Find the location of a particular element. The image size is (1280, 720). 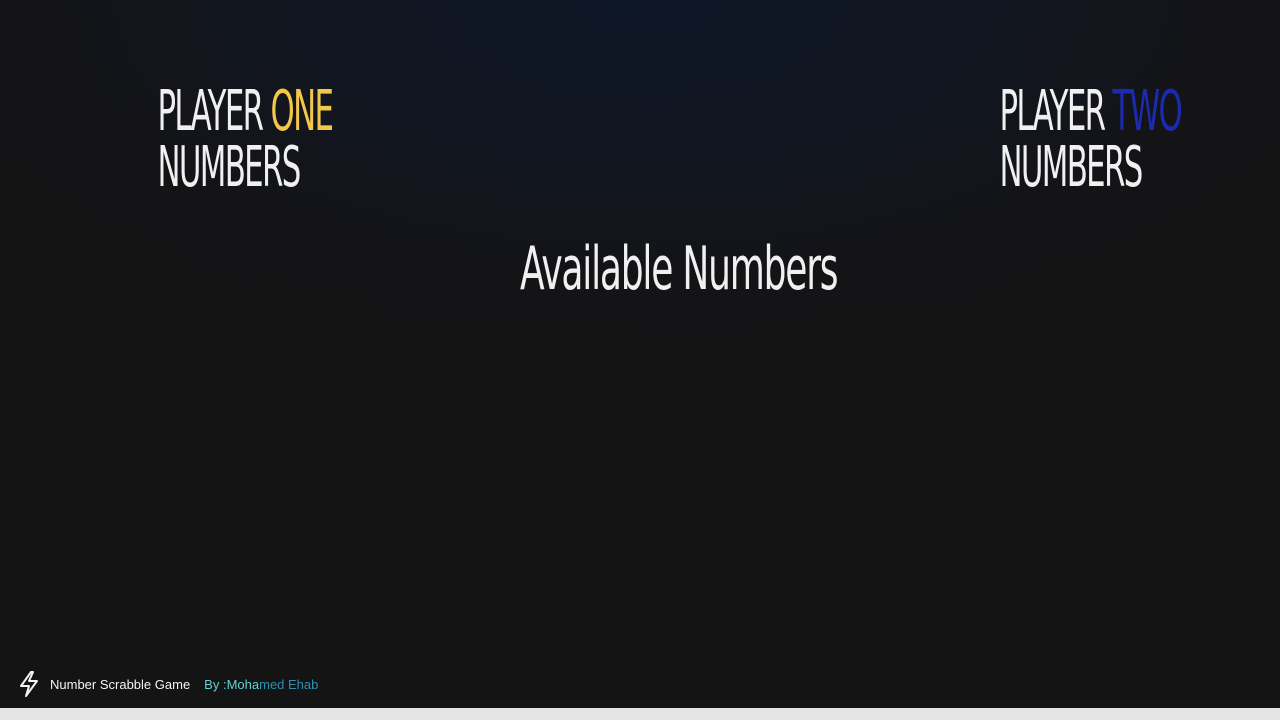

player-one-heading: PLAYER ONE NUMBERS is located at coordinates (245, 142).